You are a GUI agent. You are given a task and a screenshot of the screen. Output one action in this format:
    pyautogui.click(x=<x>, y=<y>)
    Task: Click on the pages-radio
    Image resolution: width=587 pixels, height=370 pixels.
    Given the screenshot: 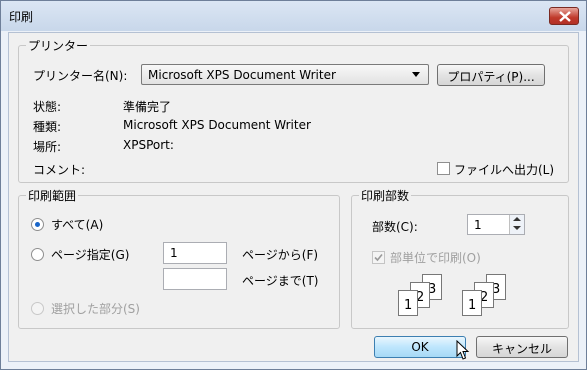 What is the action you would take?
    pyautogui.click(x=37, y=254)
    